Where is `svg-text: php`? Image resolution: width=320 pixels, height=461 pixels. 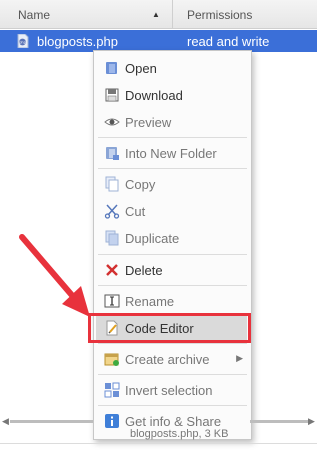 svg-text: php is located at coordinates (22, 43).